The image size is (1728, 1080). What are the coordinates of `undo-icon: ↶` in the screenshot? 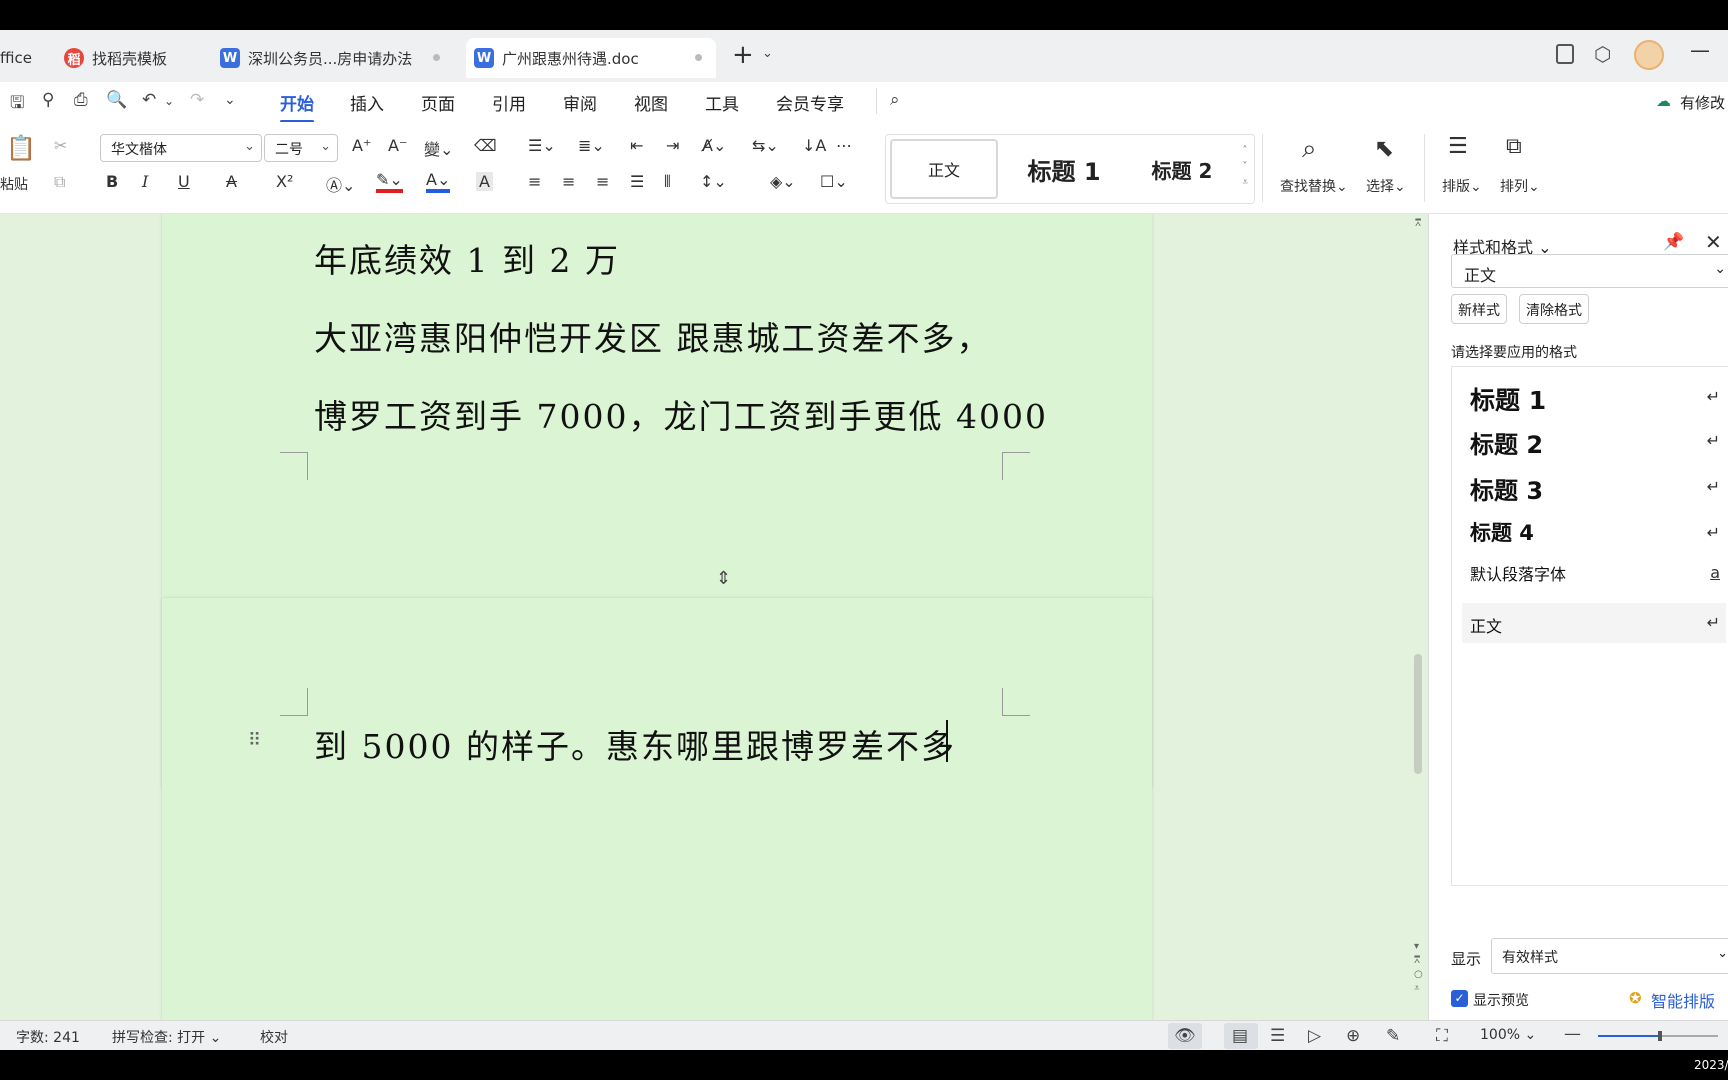 It's located at (149, 100).